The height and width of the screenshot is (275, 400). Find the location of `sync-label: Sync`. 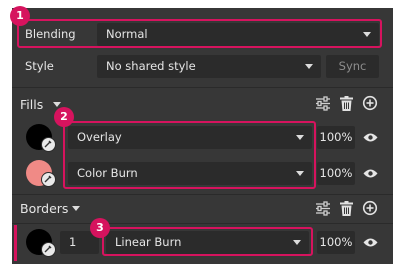

sync-label: Sync is located at coordinates (352, 66).